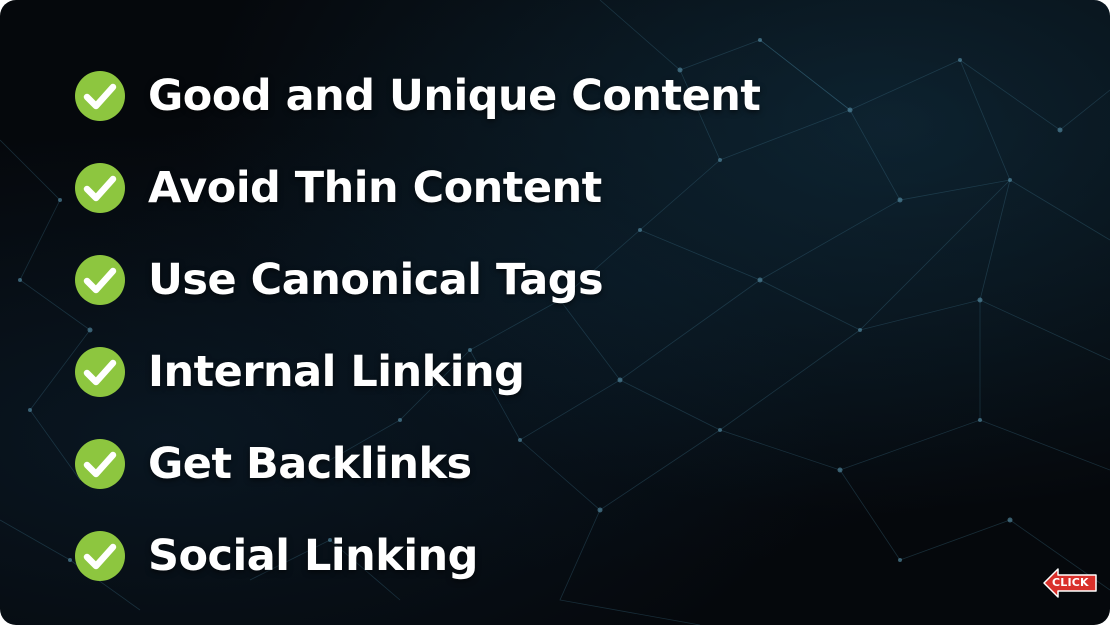  I want to click on list-item: Use Canonical Tags, so click(417, 280).